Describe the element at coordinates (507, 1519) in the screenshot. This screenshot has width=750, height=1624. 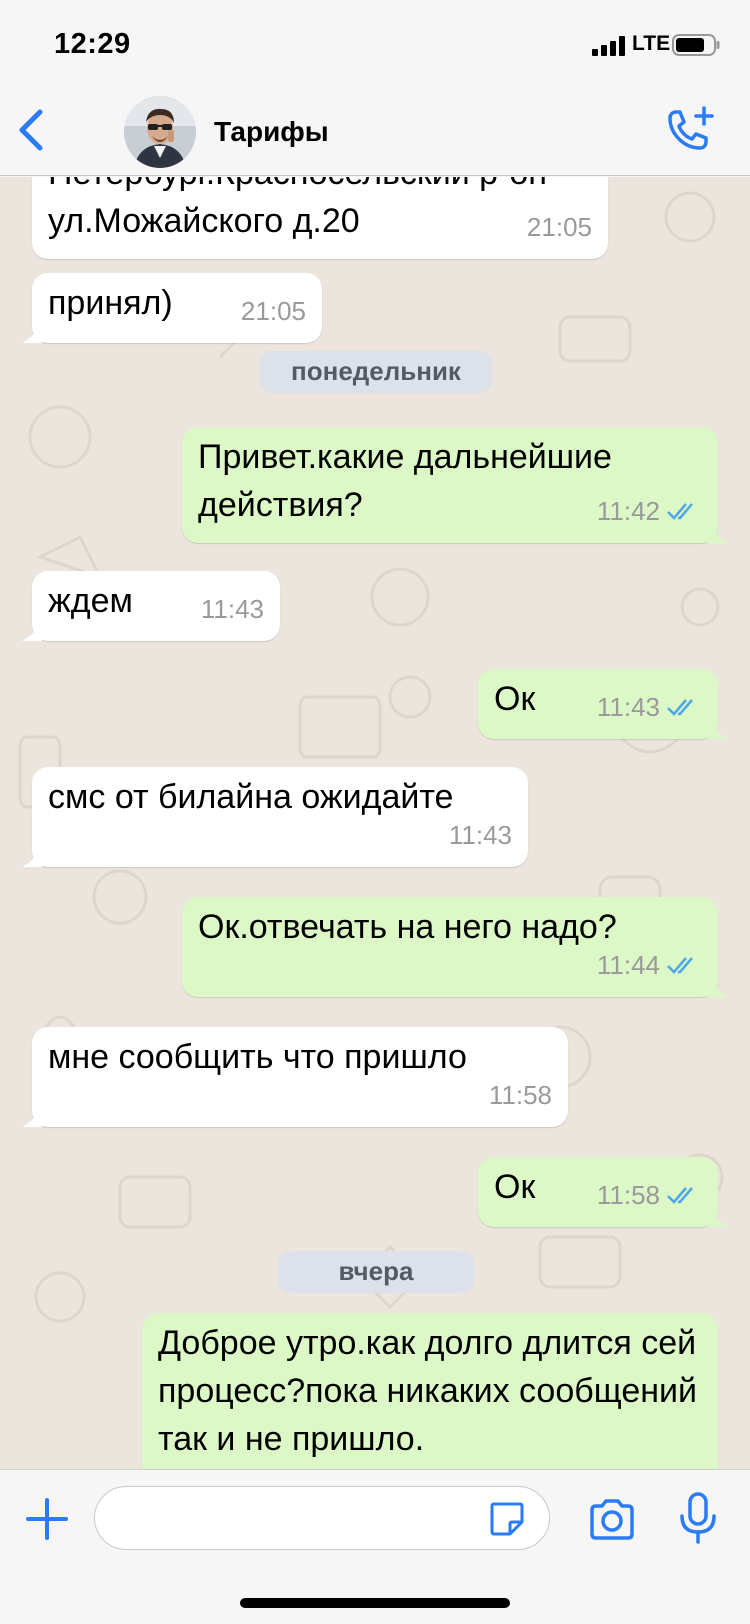
I see `sticker-icon` at that location.